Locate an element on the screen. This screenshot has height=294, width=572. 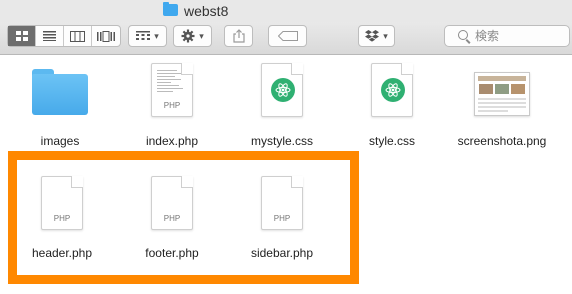
columns-icon is located at coordinates (77, 36).